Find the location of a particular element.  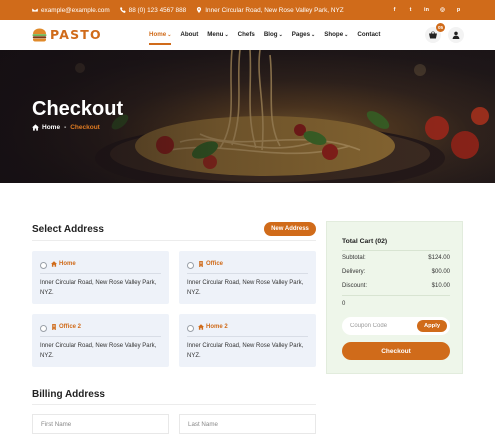

nav-item-about: About is located at coordinates (189, 34).